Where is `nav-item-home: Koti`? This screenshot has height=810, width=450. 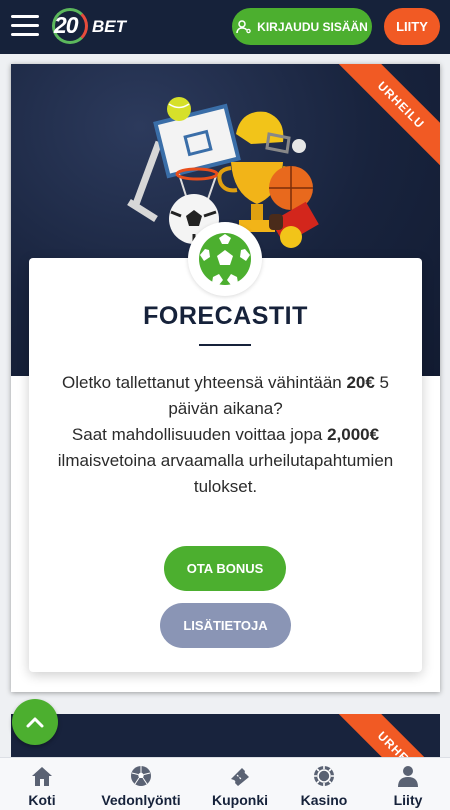
nav-item-home: Koti is located at coordinates (42, 786).